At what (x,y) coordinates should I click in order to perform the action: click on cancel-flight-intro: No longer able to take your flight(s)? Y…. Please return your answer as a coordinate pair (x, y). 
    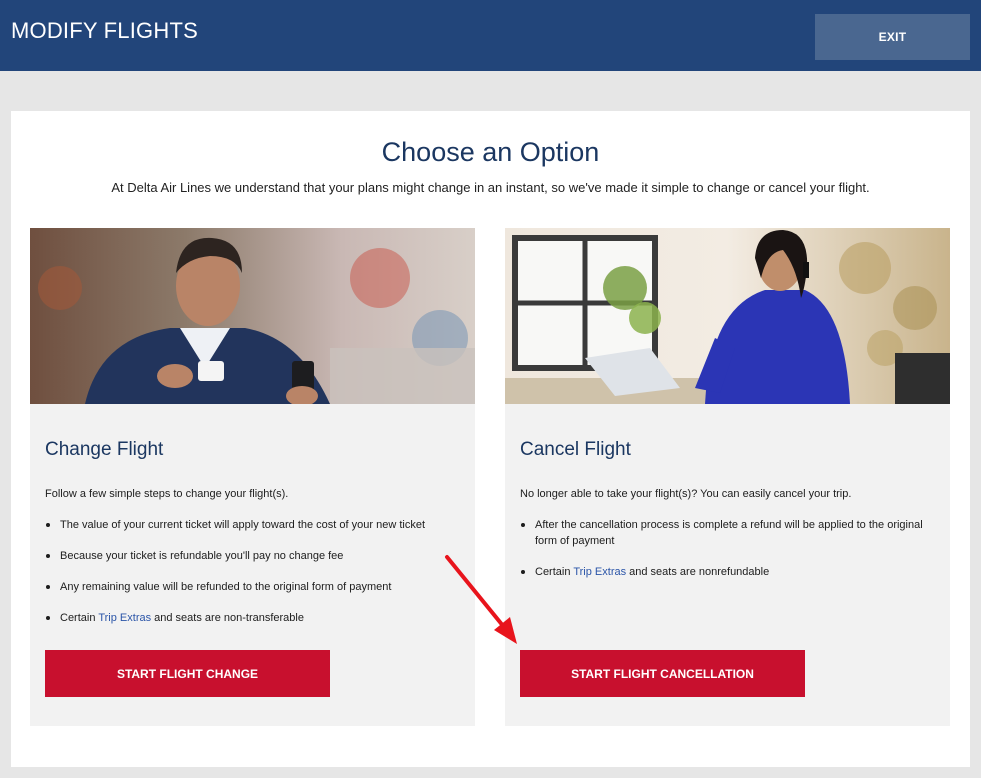
    Looking at the image, I should click on (686, 494).